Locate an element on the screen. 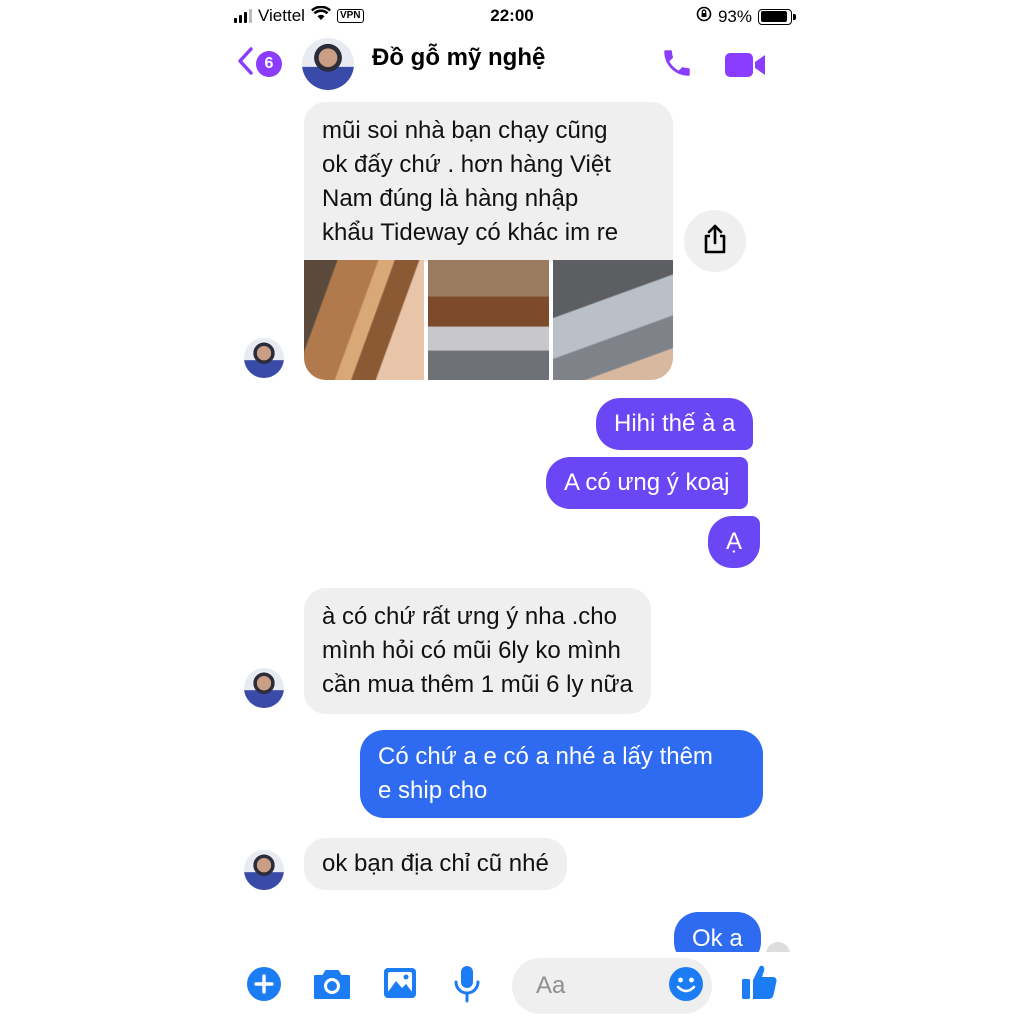 This screenshot has height=1024, width=1024. message-outgoing: A có ưng ý koaj is located at coordinates (647, 483).